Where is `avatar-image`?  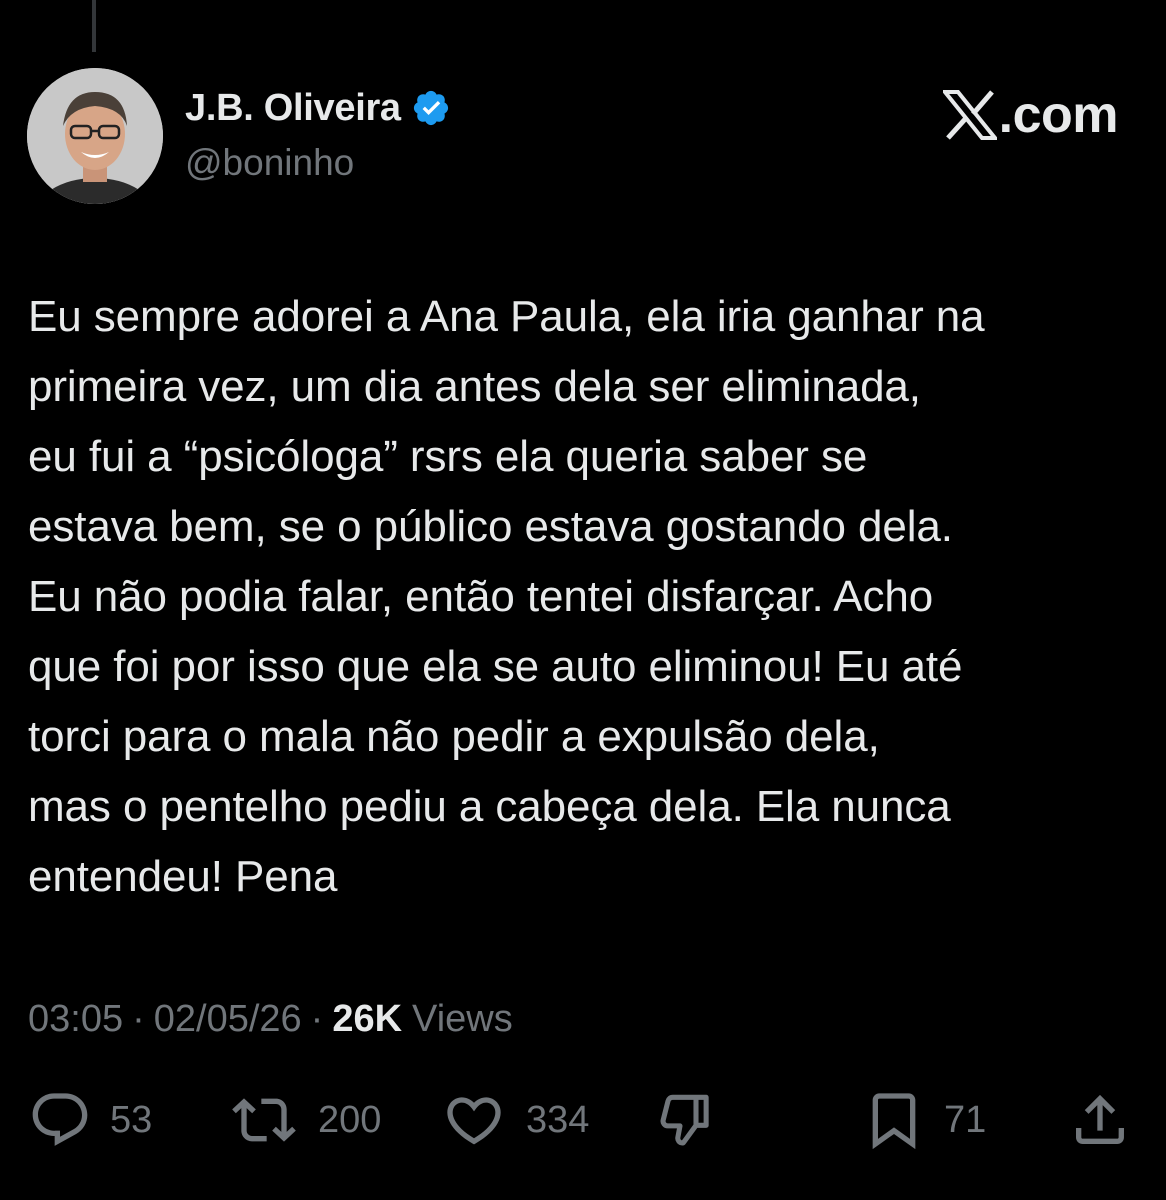
avatar-image is located at coordinates (95, 136).